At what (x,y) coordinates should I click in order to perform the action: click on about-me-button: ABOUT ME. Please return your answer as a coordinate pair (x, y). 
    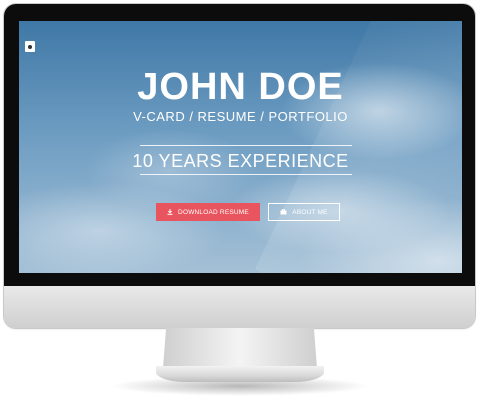
    Looking at the image, I should click on (304, 212).